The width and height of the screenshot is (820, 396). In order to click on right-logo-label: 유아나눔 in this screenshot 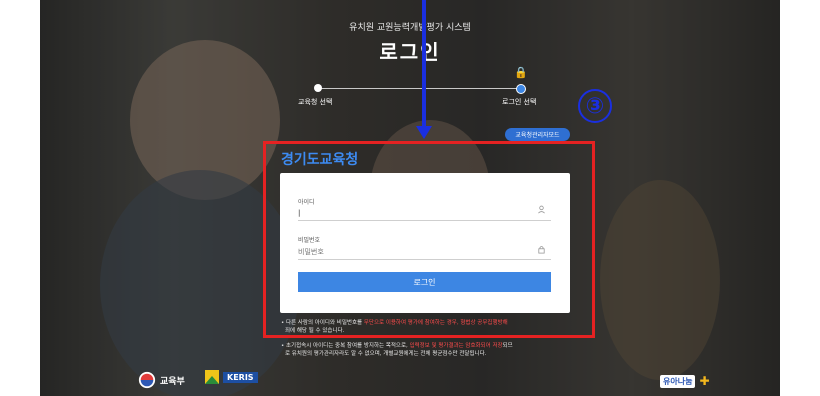, I will do `click(678, 381)`.